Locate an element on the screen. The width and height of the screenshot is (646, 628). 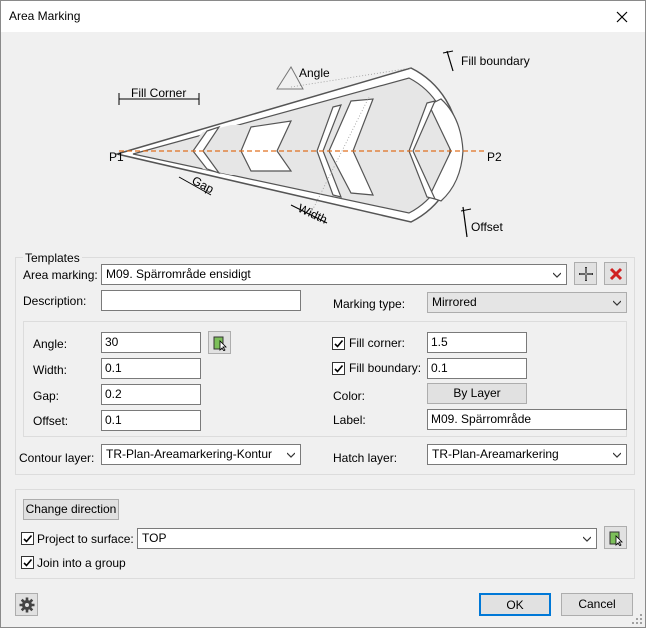
close-button is located at coordinates (622, 16).